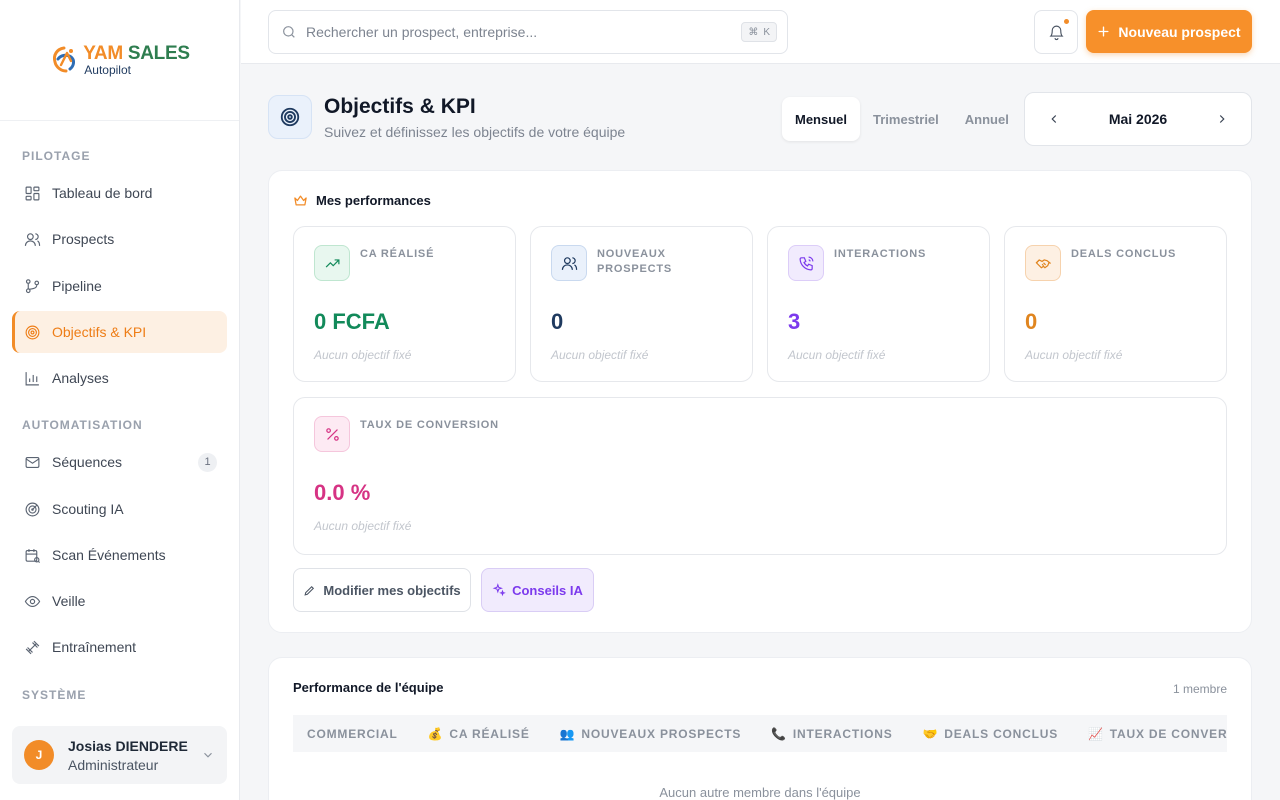 This screenshot has width=1280, height=800. I want to click on sidebar-item-veille: Veille, so click(119, 601).